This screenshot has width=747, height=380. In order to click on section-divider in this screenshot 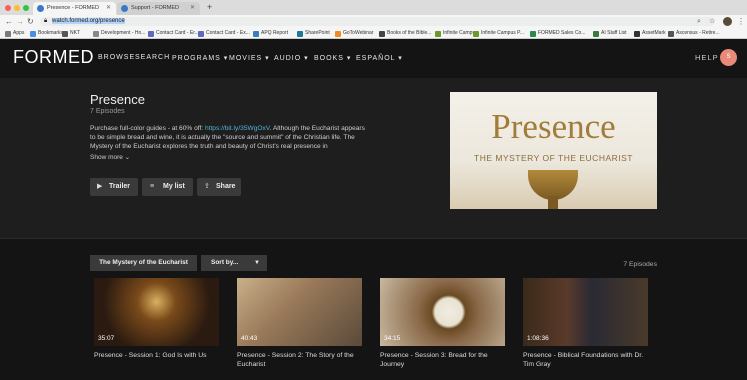, I will do `click(373, 238)`.